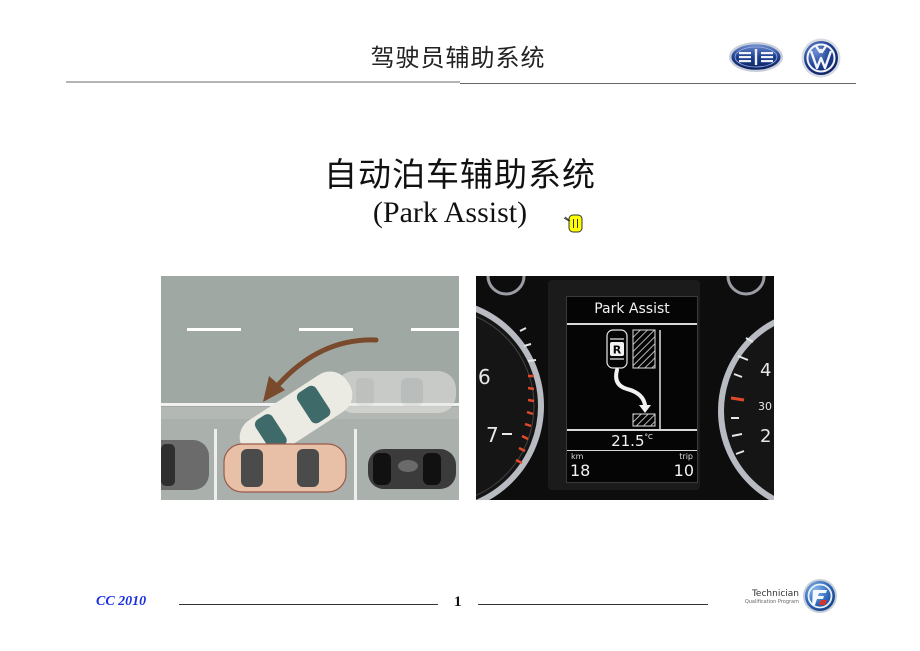  I want to click on reverse-path-arrow, so click(630, 387).